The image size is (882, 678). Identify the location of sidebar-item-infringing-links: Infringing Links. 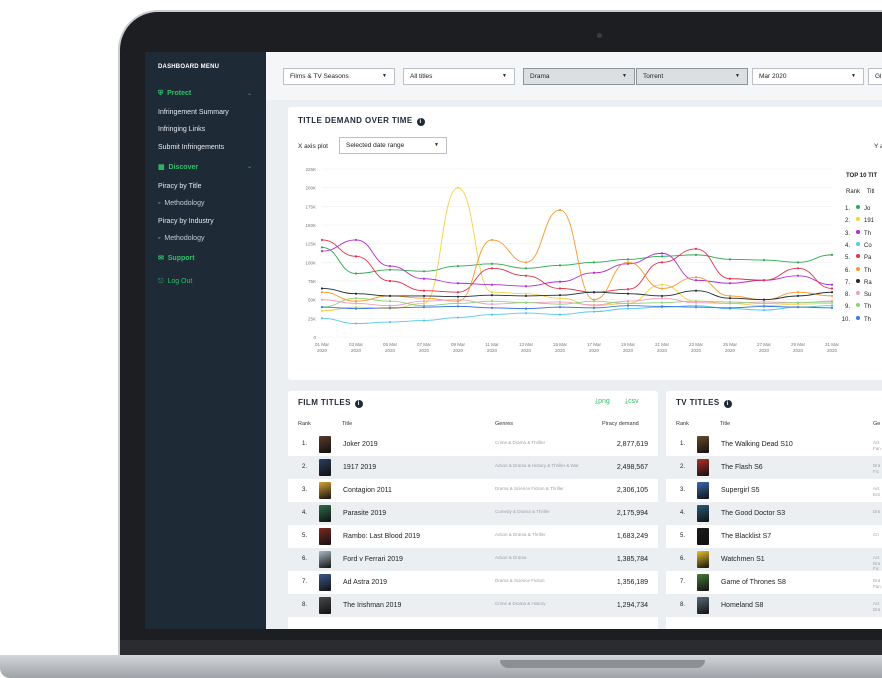
(181, 129).